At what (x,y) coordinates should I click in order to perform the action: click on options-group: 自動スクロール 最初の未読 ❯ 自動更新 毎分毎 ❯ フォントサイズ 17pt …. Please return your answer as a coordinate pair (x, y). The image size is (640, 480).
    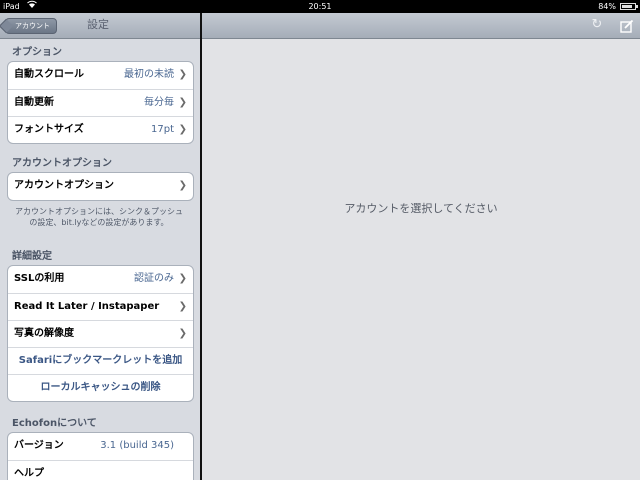
    Looking at the image, I should click on (100, 102).